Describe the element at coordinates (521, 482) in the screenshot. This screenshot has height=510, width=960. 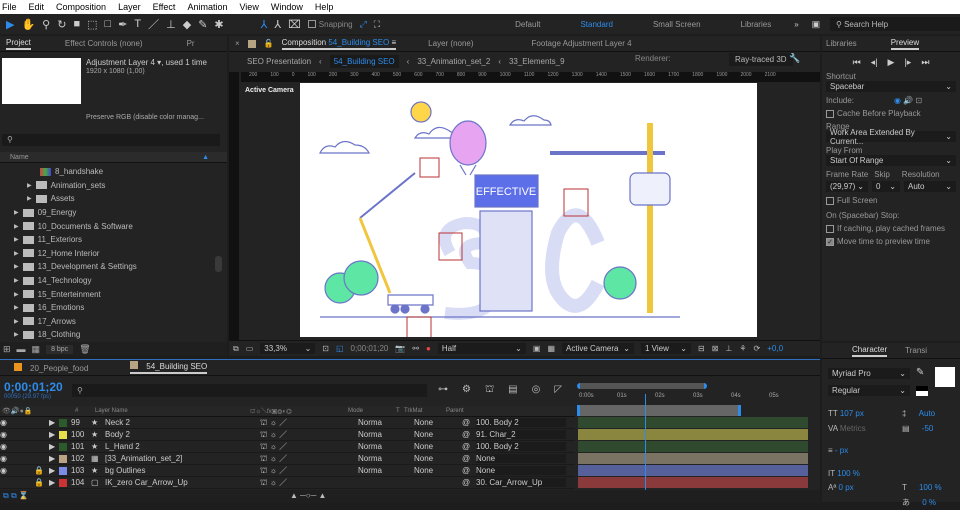
I see `parent-dropdown: 30. Car_Arrow_Up` at that location.